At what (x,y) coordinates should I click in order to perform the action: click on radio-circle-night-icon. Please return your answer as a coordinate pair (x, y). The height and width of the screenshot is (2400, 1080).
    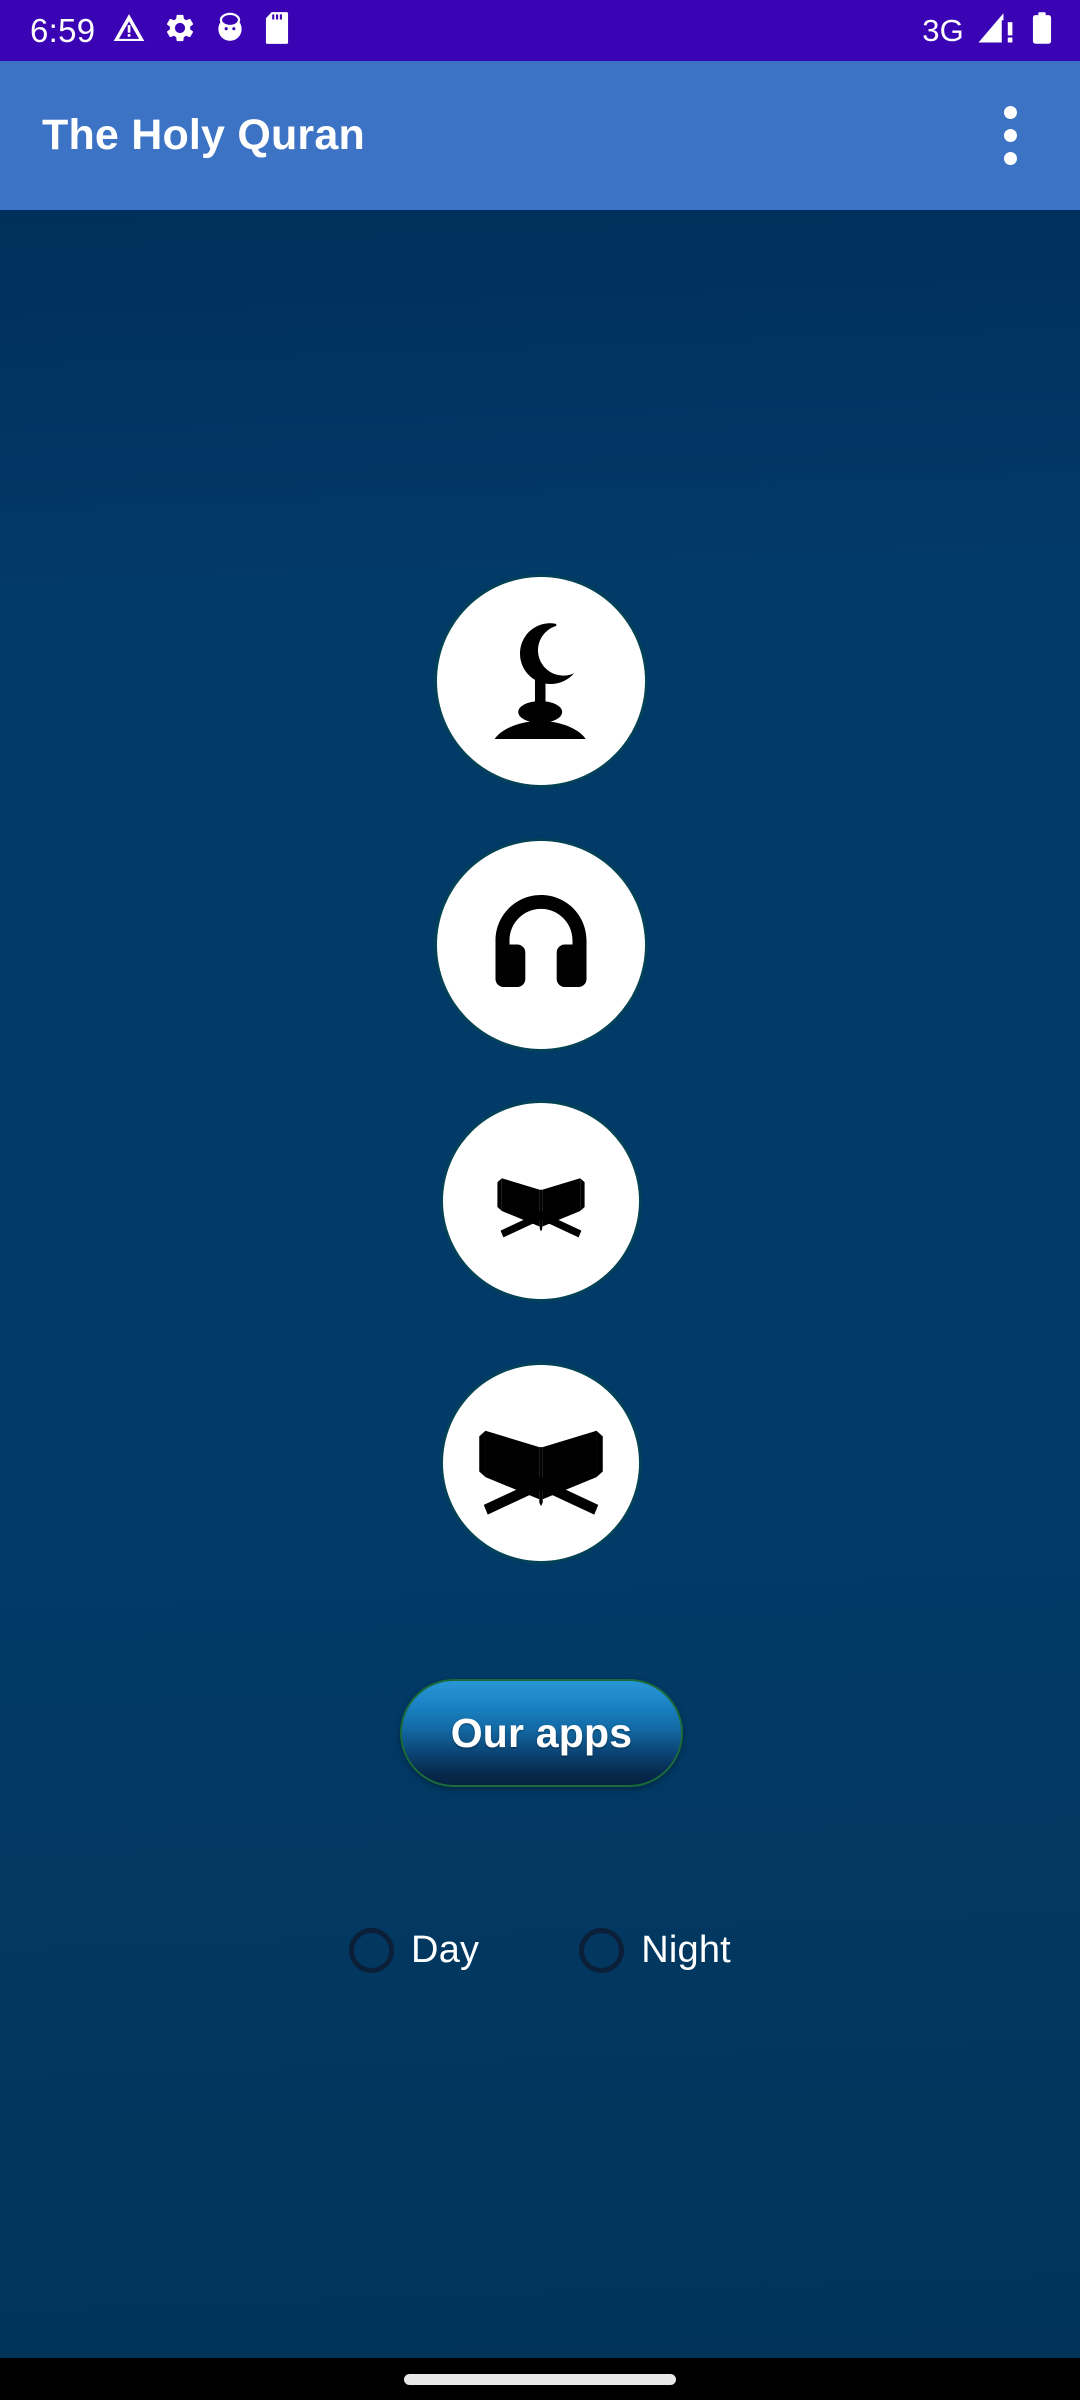
    Looking at the image, I should click on (602, 1950).